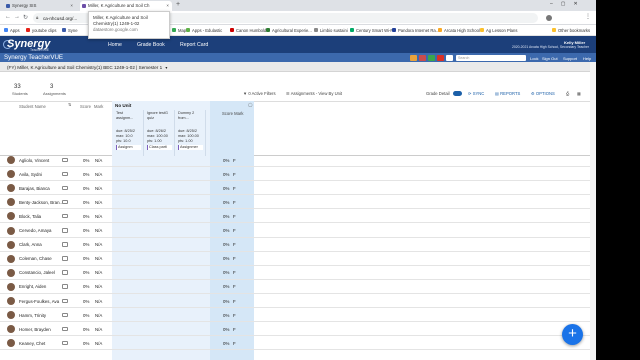 The image size is (640, 360). Describe the element at coordinates (99, 202) in the screenshot. I see `mark-value: N/A` at that location.